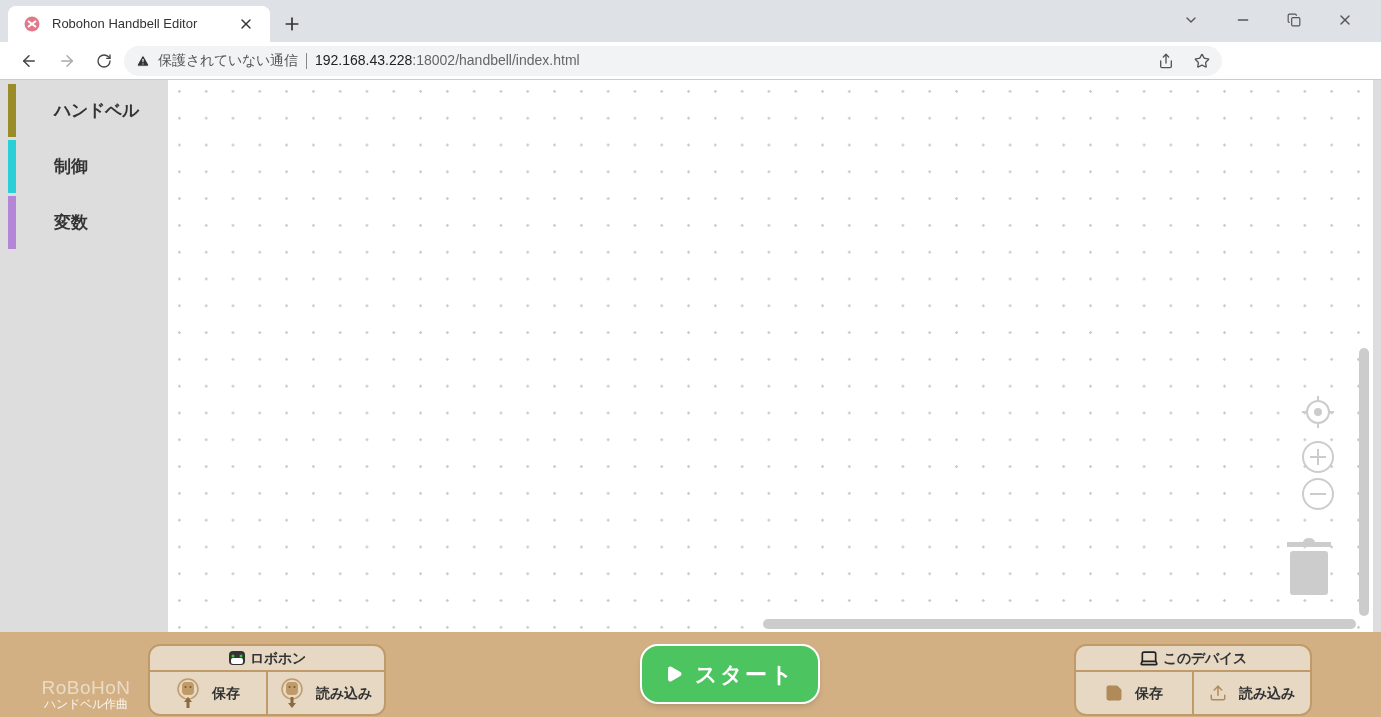 The image size is (1381, 717). Describe the element at coordinates (86, 704) in the screenshot. I see `logo-subtitle: ハンドベル作曲` at that location.